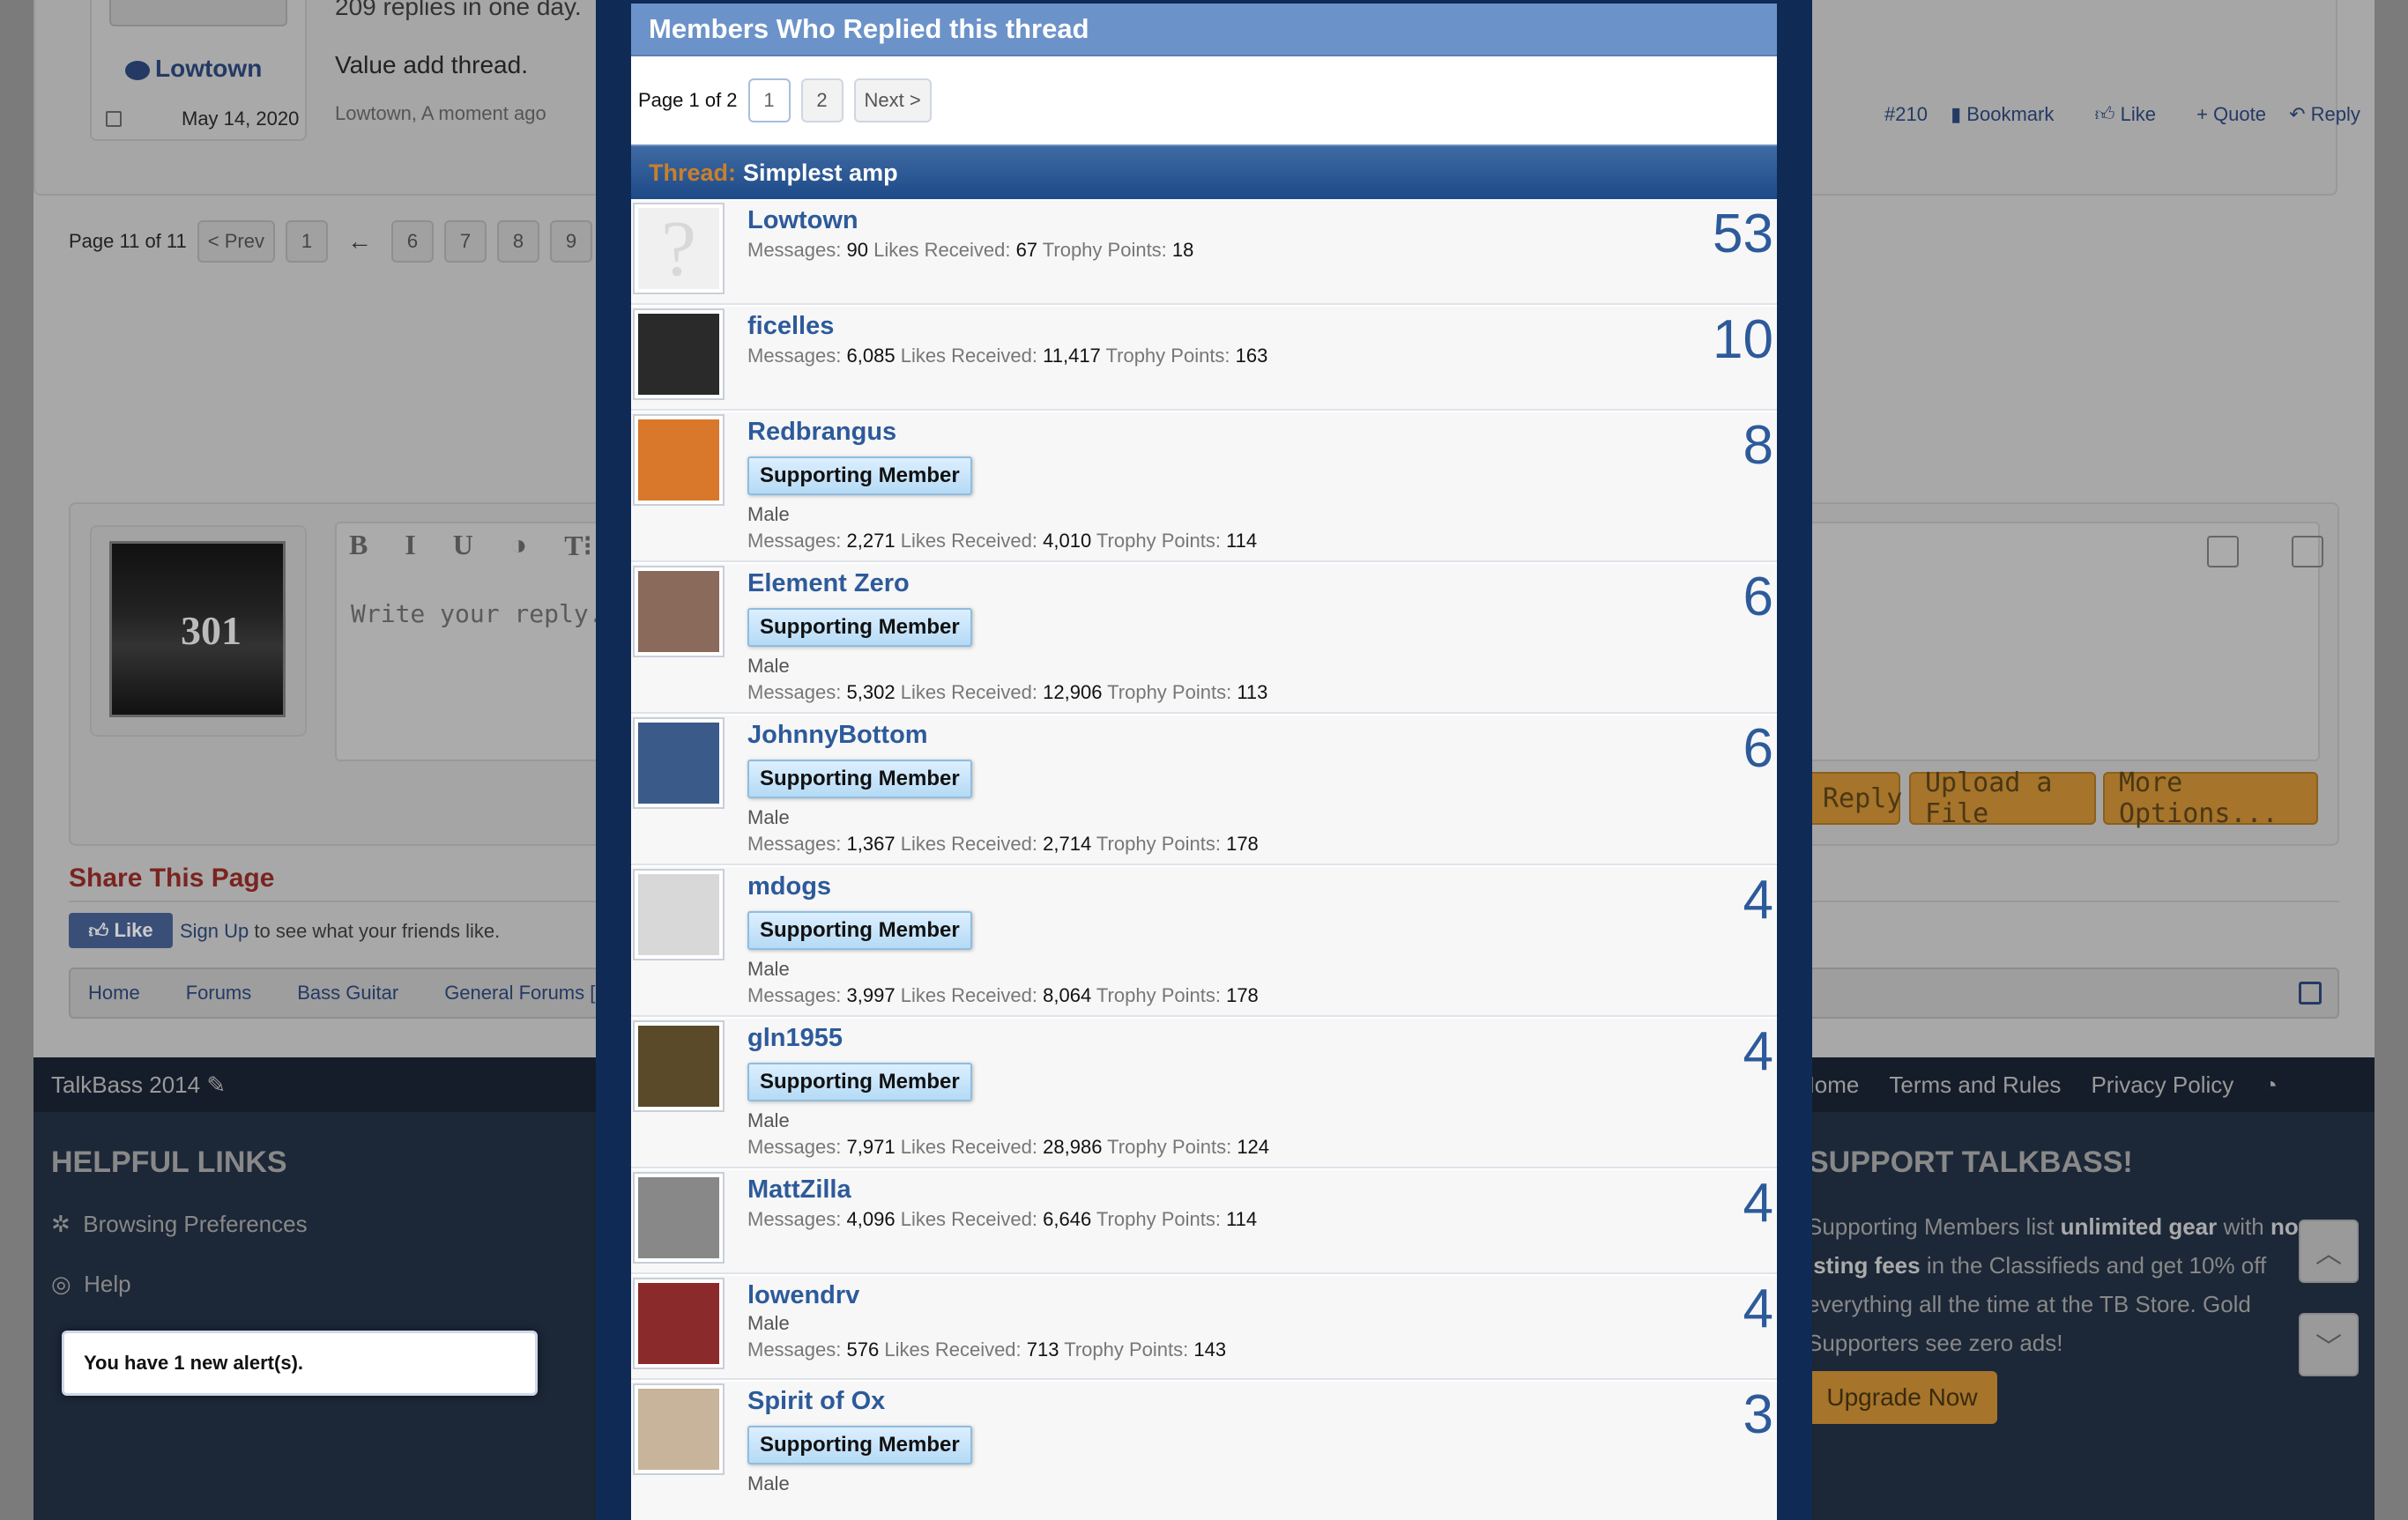 The height and width of the screenshot is (1520, 2408). Describe the element at coordinates (1209, 1349) in the screenshot. I see `trophy-value: 143` at that location.